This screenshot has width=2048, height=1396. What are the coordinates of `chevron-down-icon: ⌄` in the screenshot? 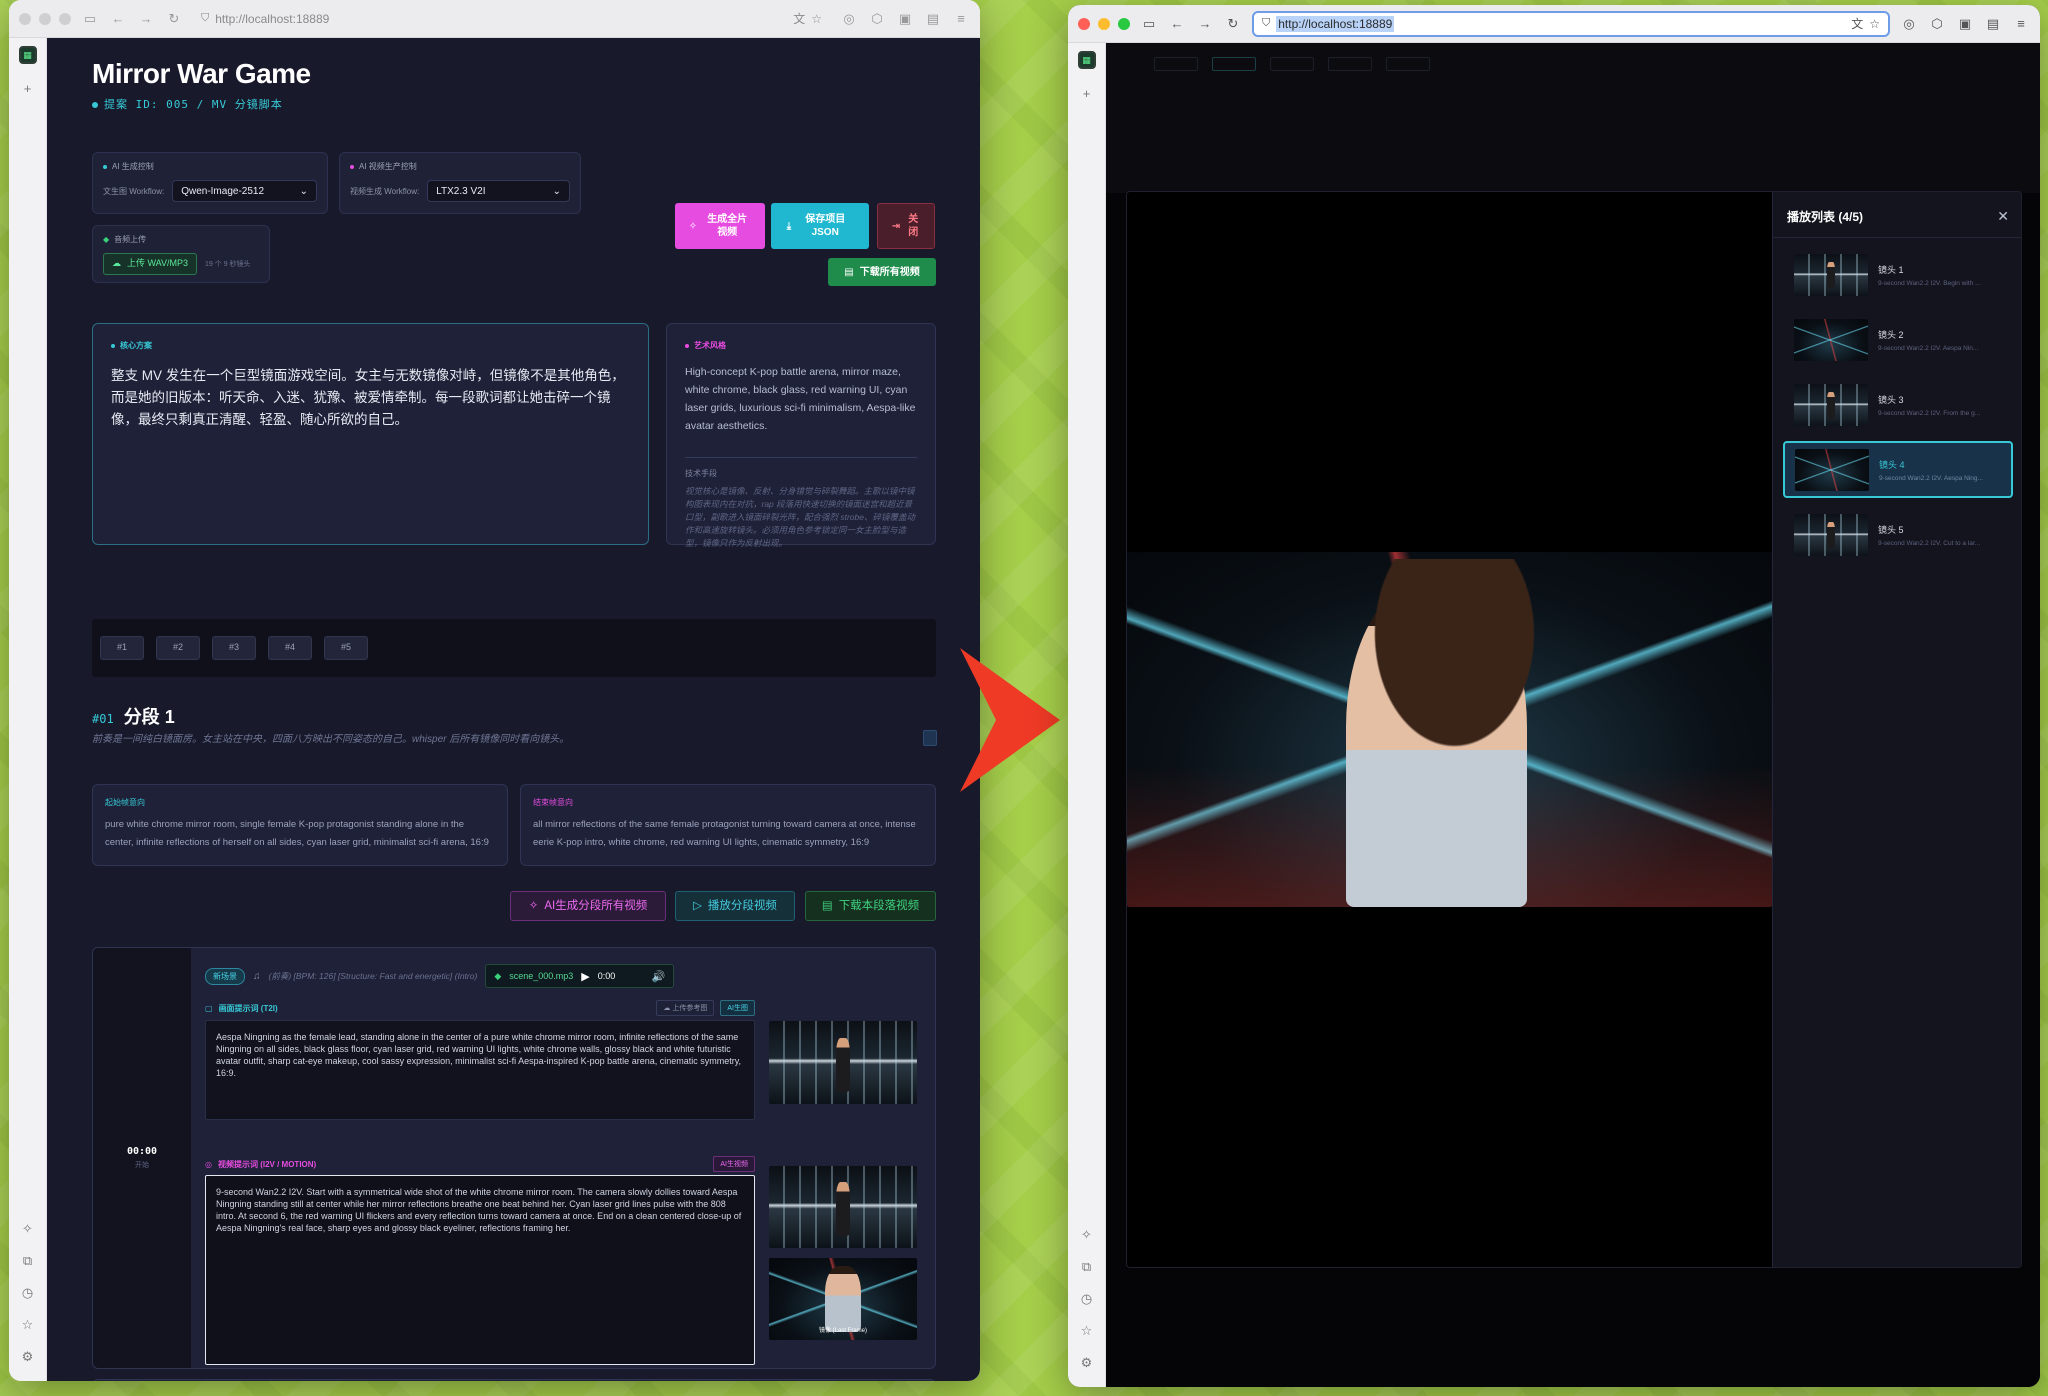 It's located at (303, 191).